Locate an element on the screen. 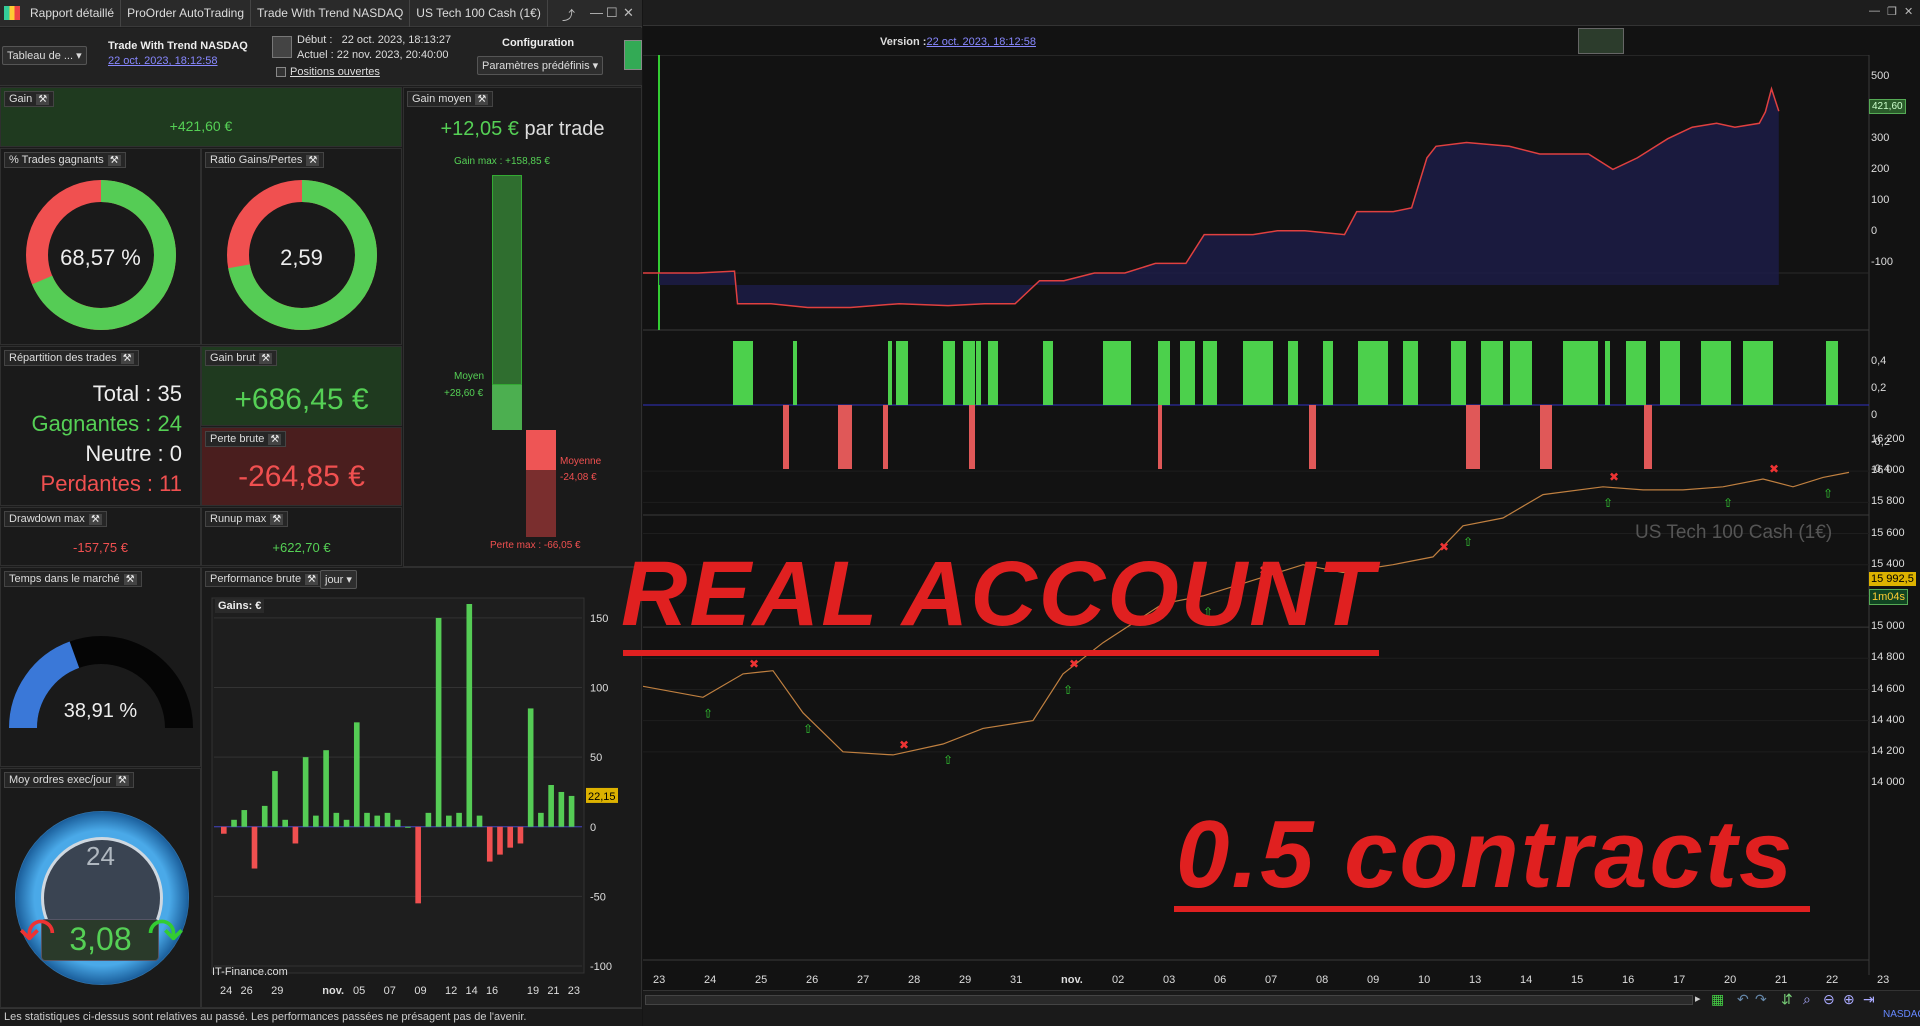 The height and width of the screenshot is (1026, 1920). trade-tick-label: 0,4 is located at coordinates (1879, 361).